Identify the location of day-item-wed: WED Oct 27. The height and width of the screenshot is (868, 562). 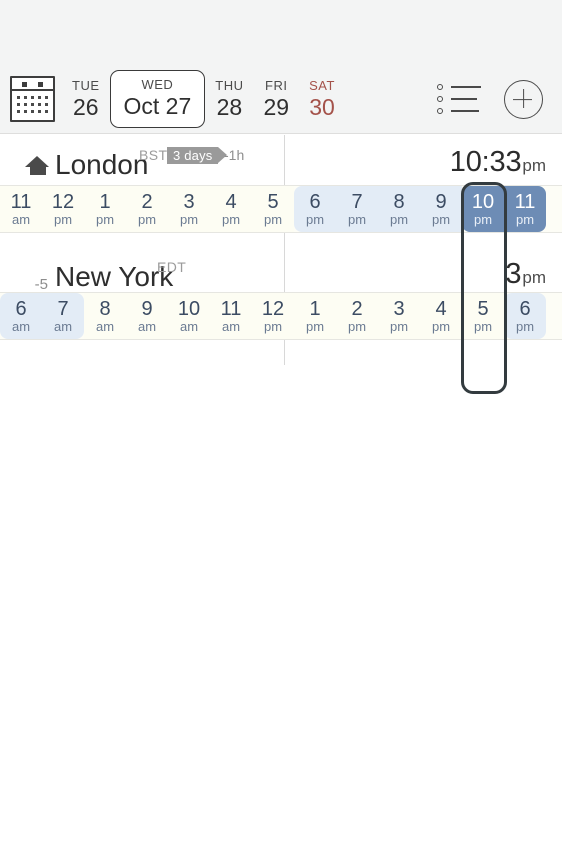
(157, 99).